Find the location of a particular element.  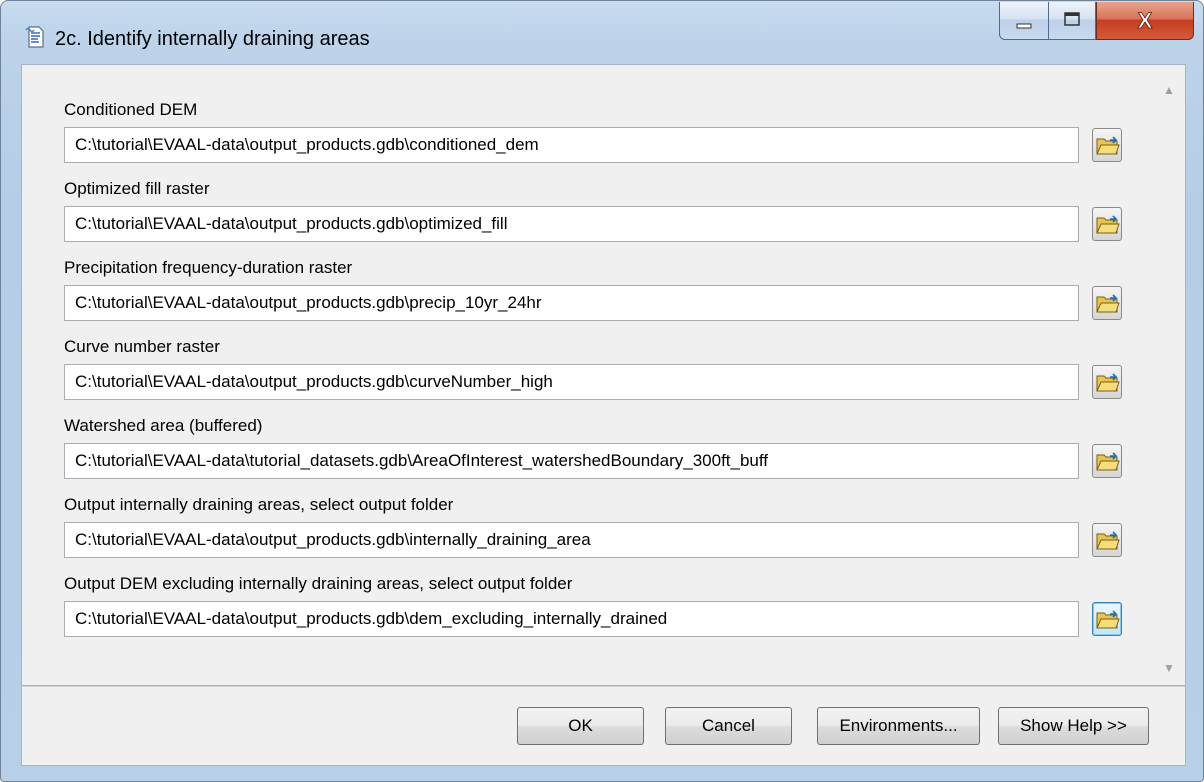

browse-button-conditioned-dem is located at coordinates (1107, 145).